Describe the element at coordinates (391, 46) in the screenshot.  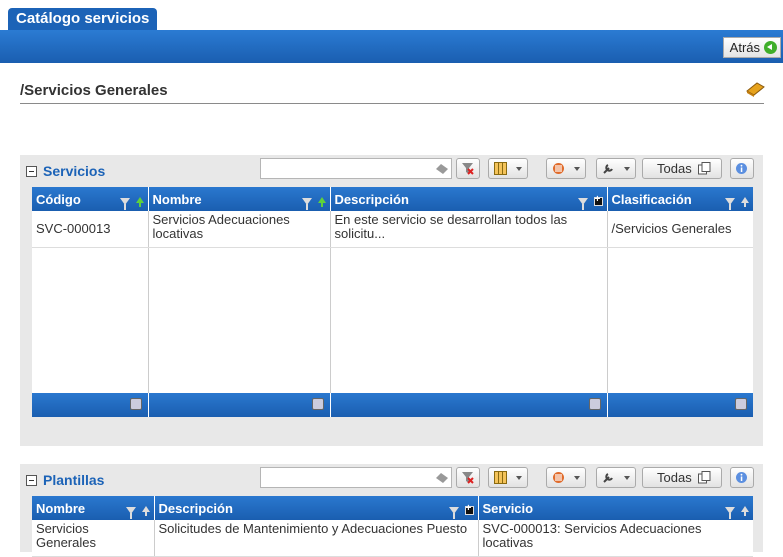
I see `top-bar` at that location.